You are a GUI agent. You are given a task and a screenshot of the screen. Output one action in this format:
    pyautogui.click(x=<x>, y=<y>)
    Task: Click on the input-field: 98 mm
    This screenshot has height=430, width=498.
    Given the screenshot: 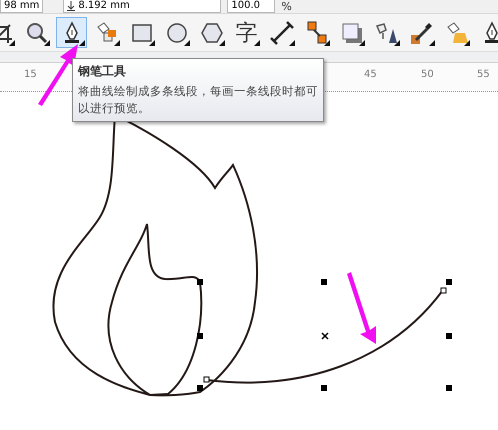 What is the action you would take?
    pyautogui.click(x=22, y=6)
    